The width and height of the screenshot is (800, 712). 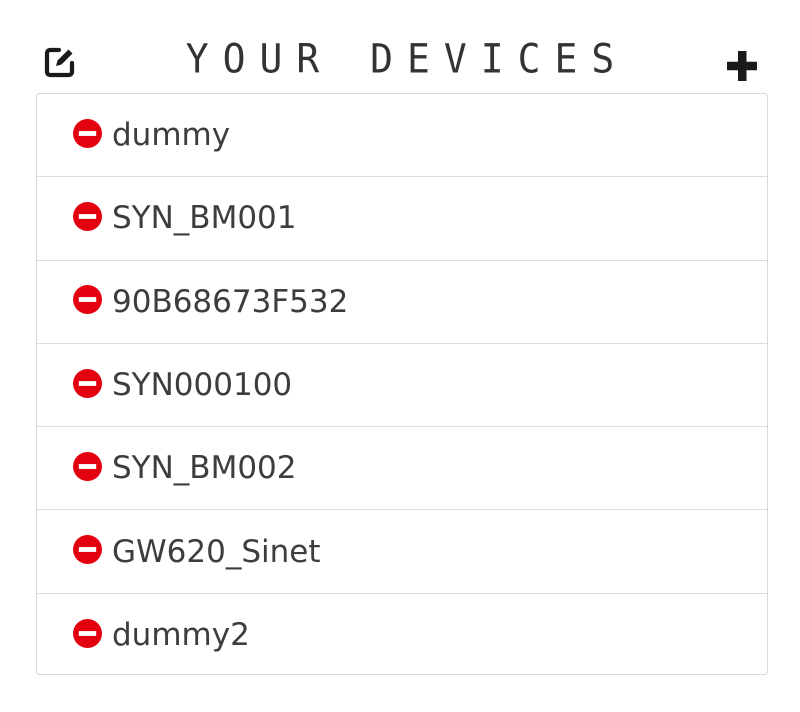 What do you see at coordinates (402, 219) in the screenshot?
I see `device-item: SYN_BM001` at bounding box center [402, 219].